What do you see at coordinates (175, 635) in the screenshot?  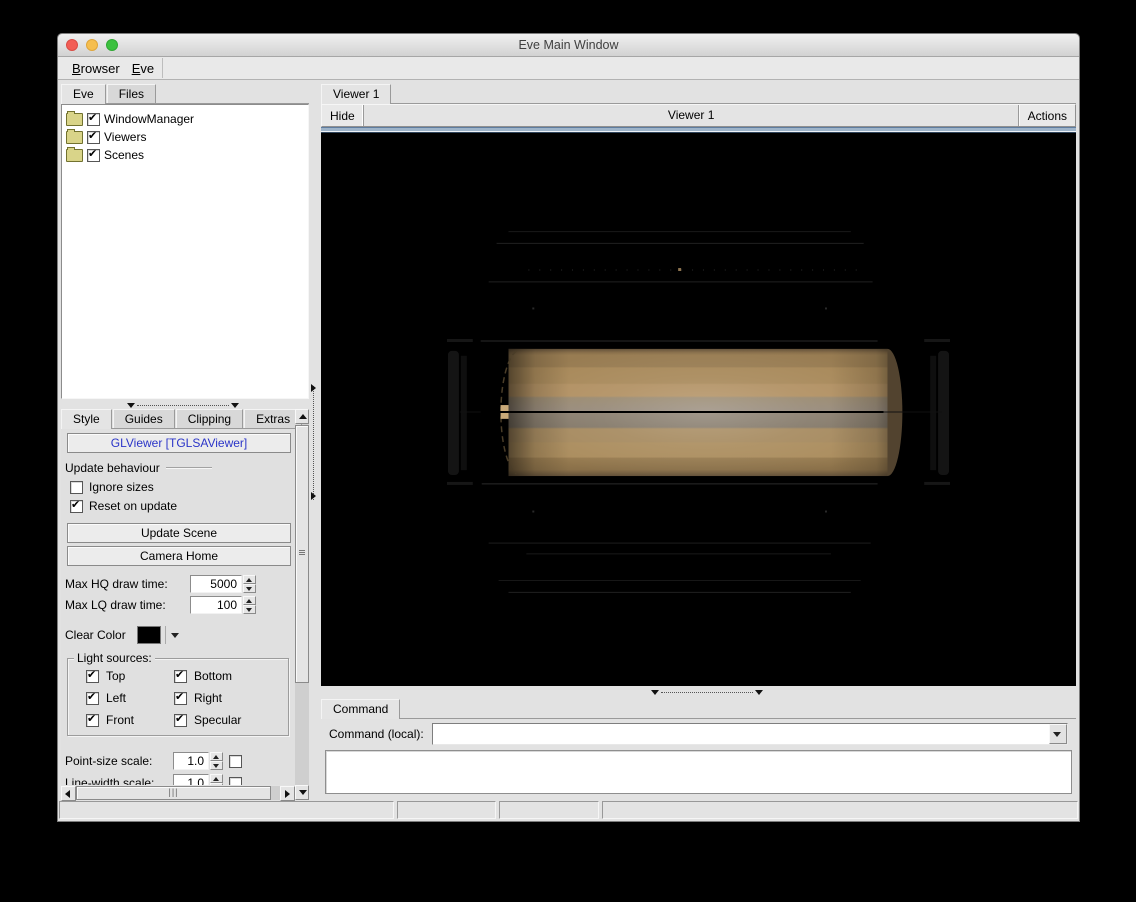 I see `color-dropdown-arrow-icon` at bounding box center [175, 635].